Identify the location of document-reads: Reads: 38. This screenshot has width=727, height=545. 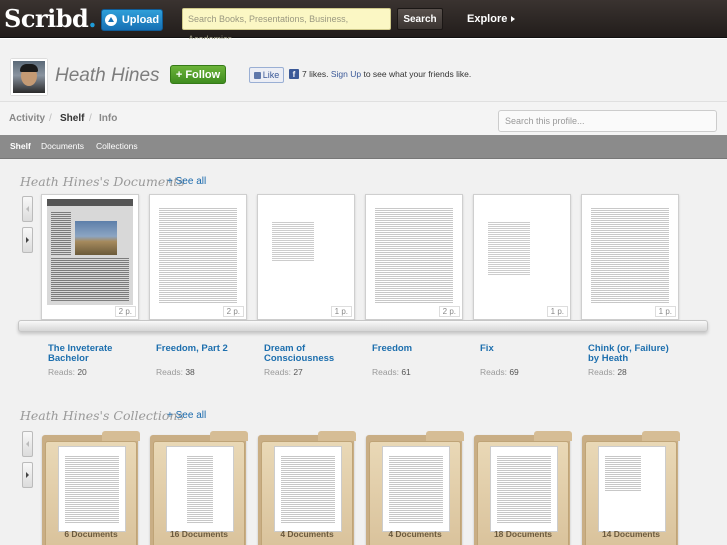
(175, 372).